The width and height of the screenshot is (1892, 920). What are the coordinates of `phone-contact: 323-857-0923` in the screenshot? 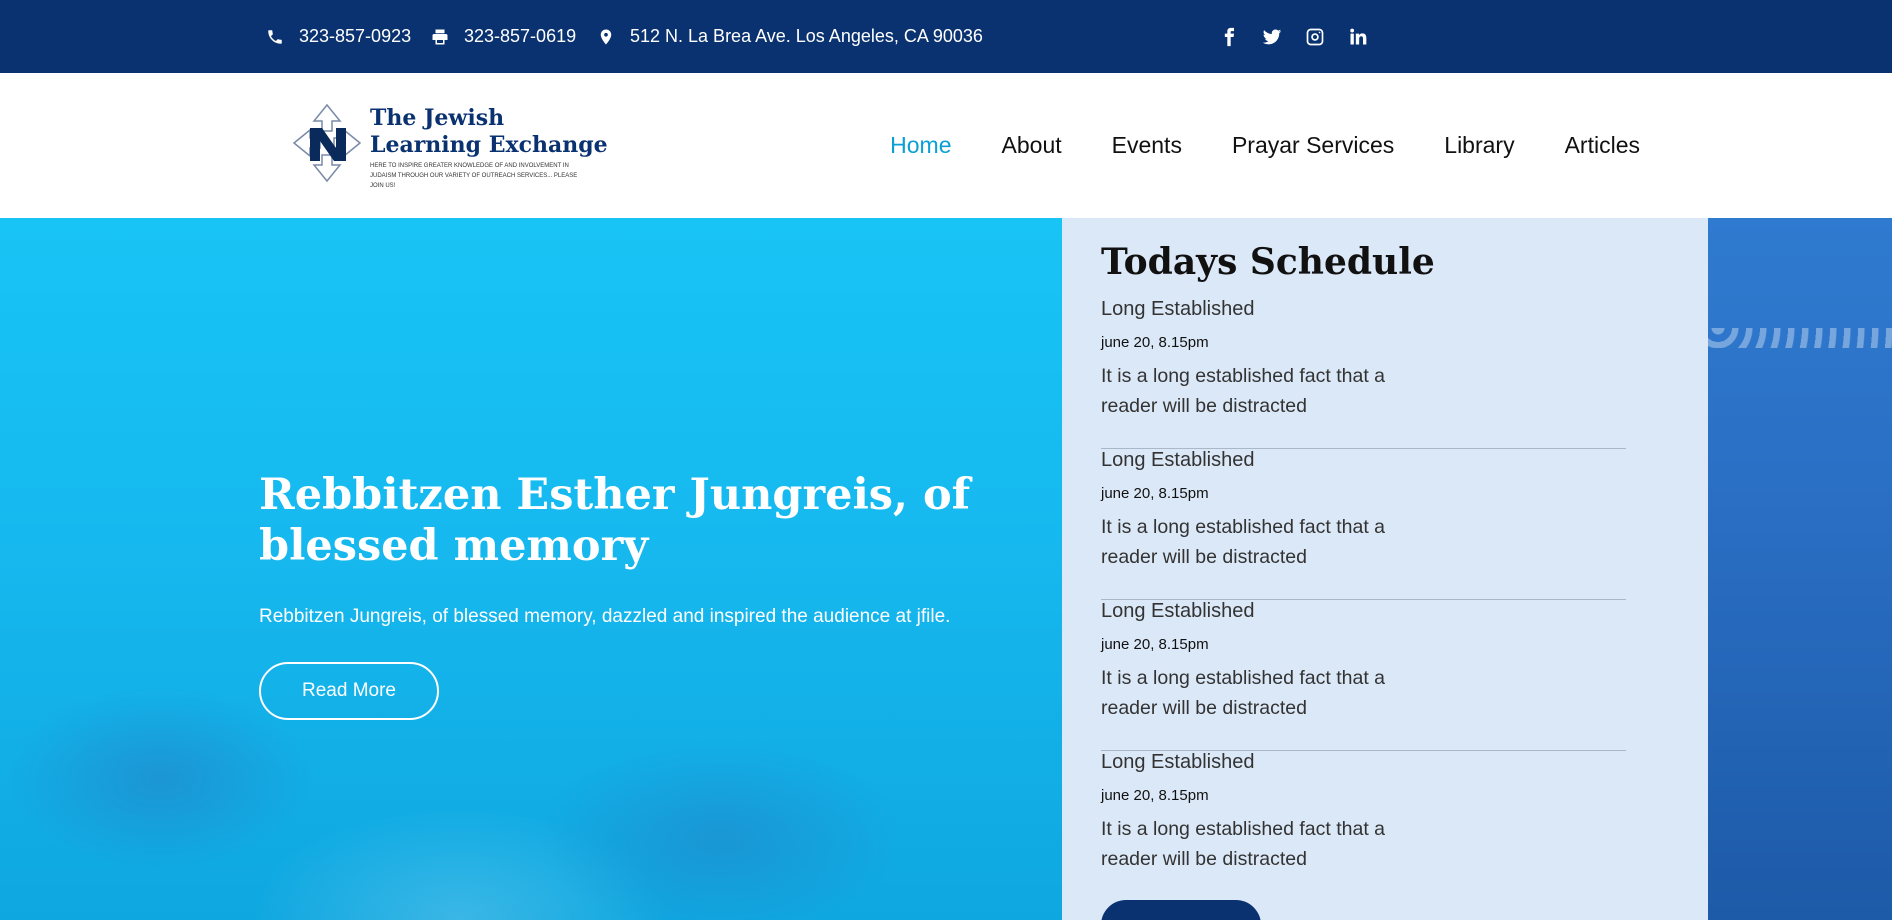 It's located at (338, 36).